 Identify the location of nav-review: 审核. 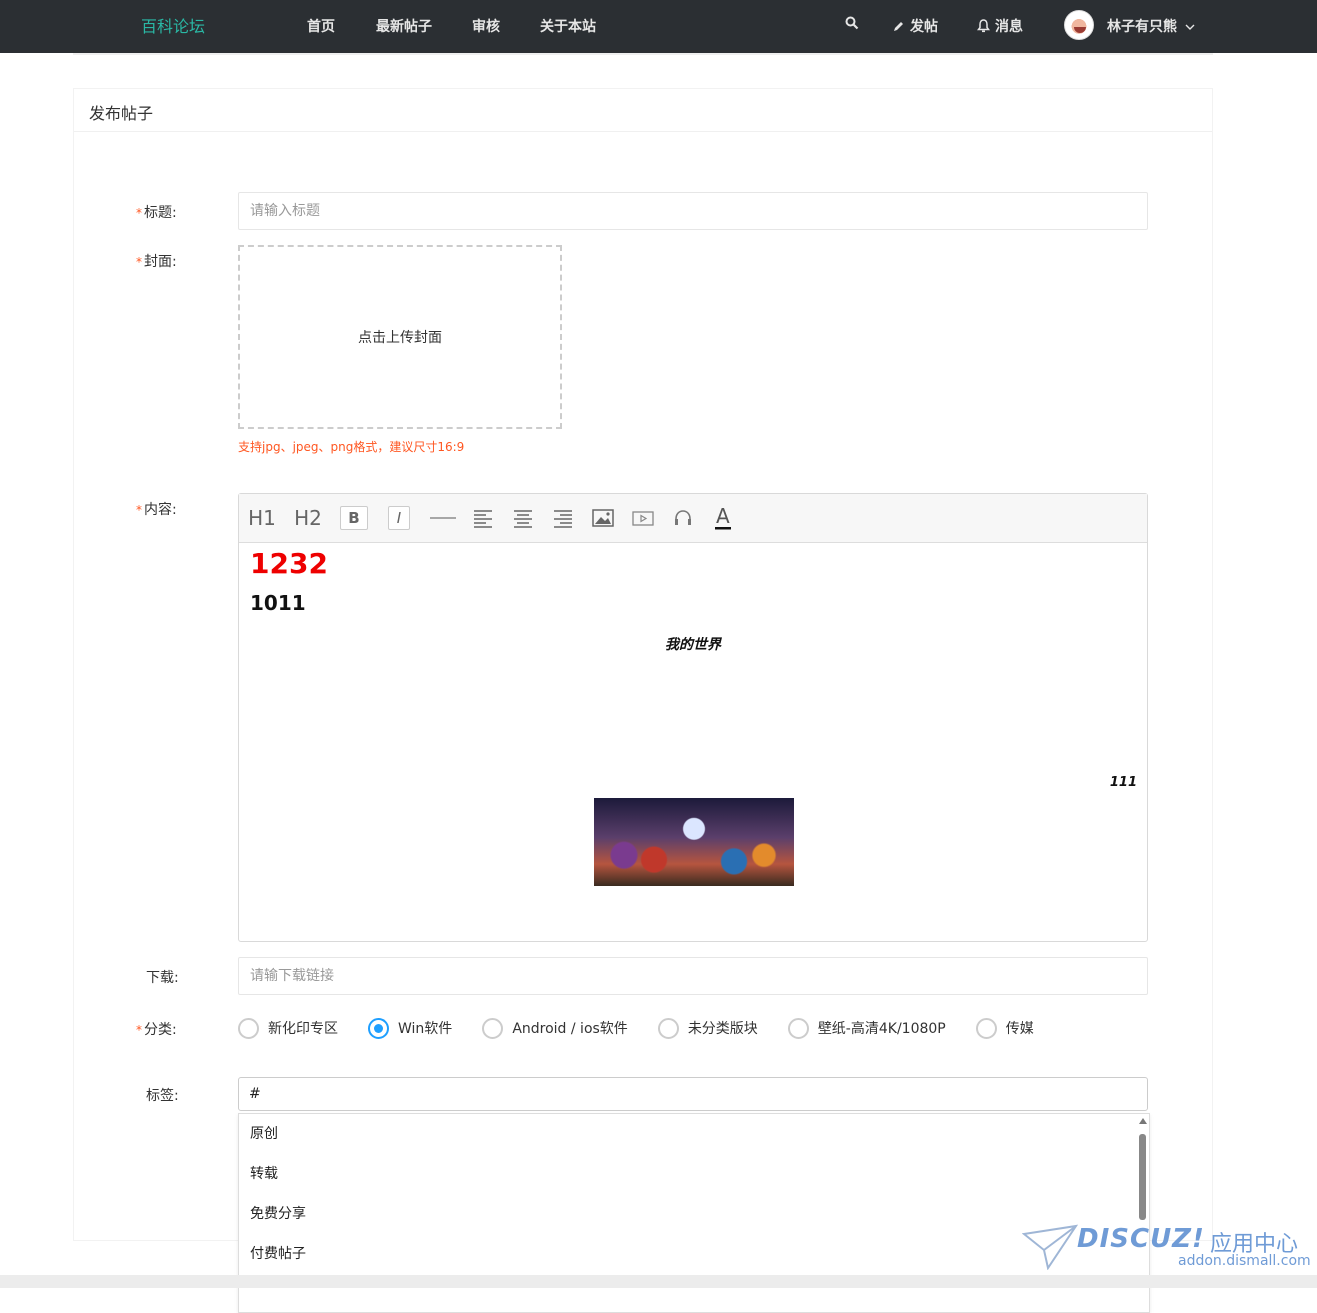
(486, 26).